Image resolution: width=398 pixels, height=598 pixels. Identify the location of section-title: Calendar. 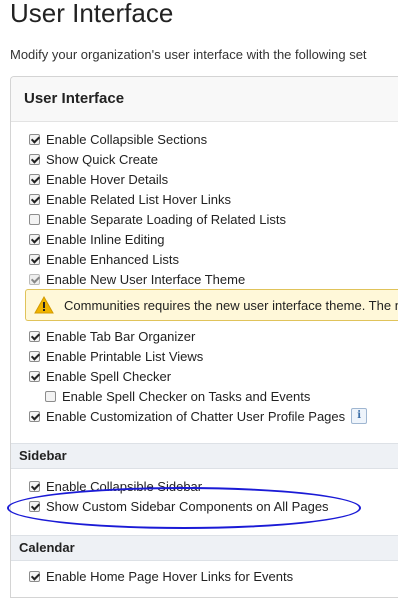
(47, 547).